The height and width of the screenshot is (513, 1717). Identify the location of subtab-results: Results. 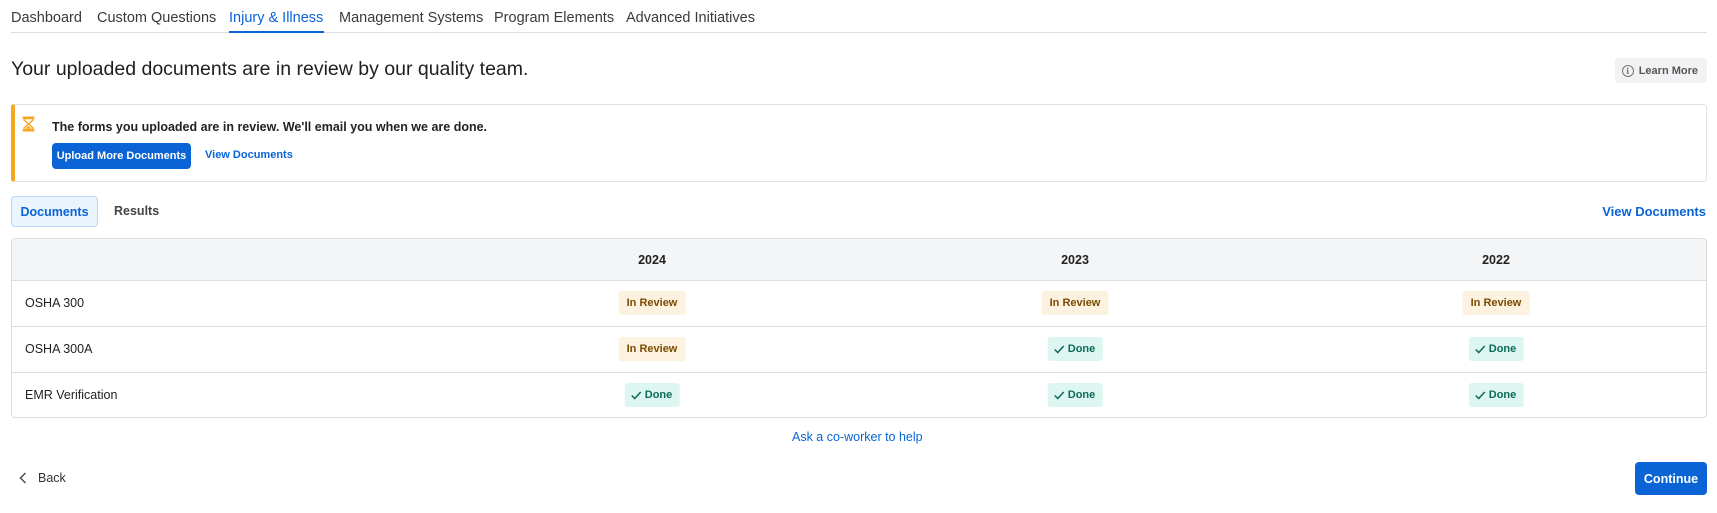
(136, 211).